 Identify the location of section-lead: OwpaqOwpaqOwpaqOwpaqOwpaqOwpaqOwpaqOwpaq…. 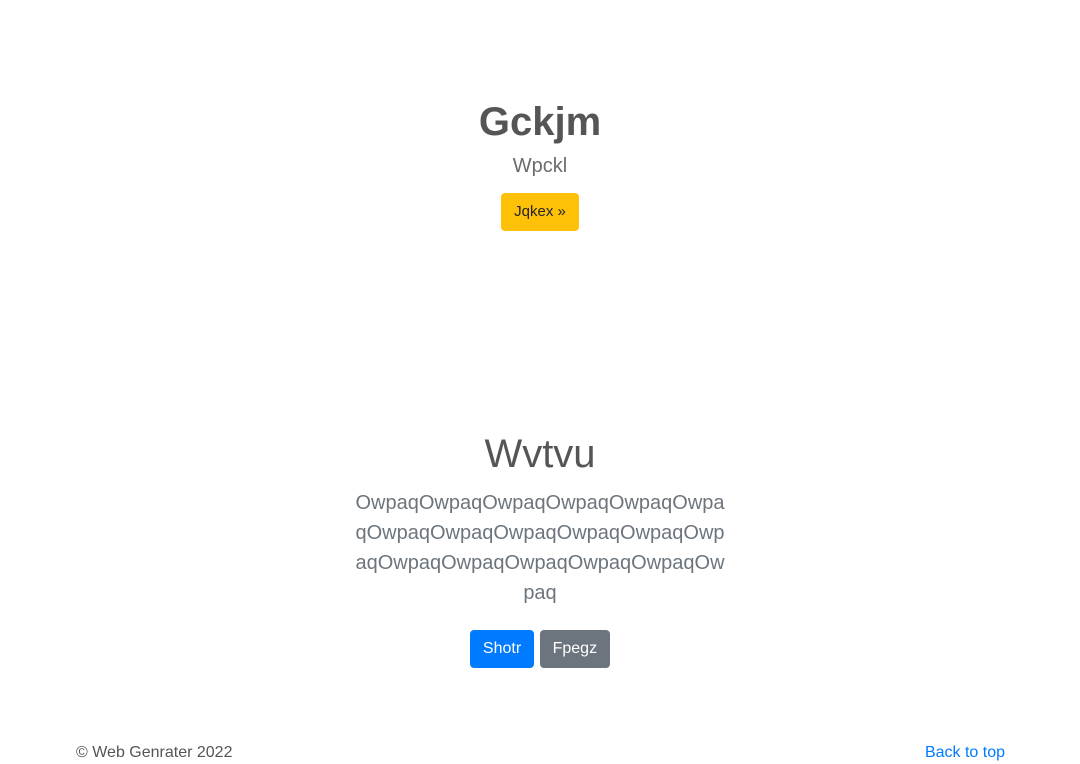
(540, 548).